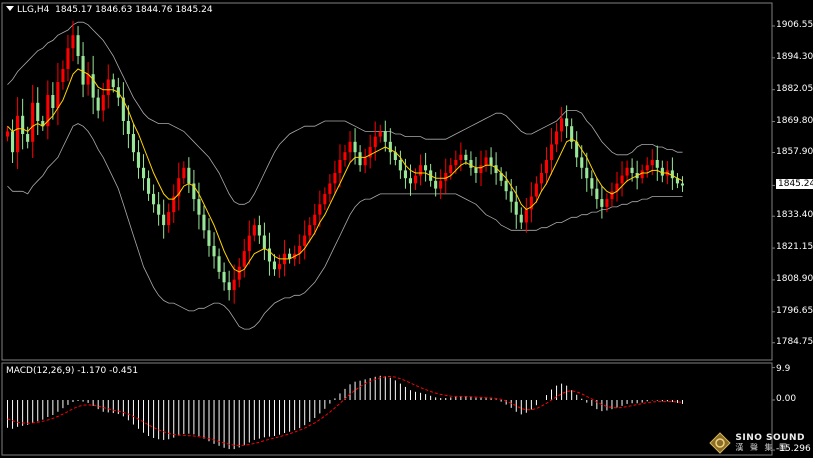  I want to click on macd-header: MACD(12,26,9) -1.170 -0.451, so click(72, 371).